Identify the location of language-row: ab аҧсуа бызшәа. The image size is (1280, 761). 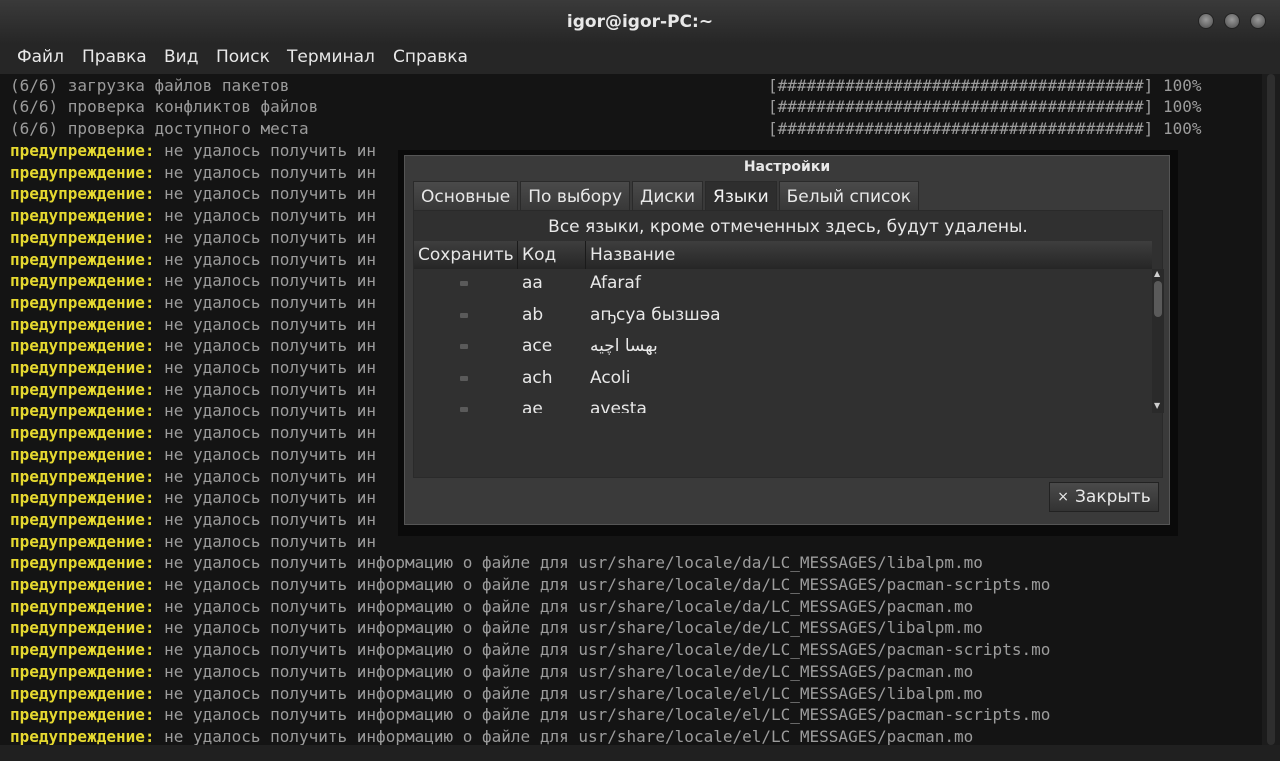
(783, 316).